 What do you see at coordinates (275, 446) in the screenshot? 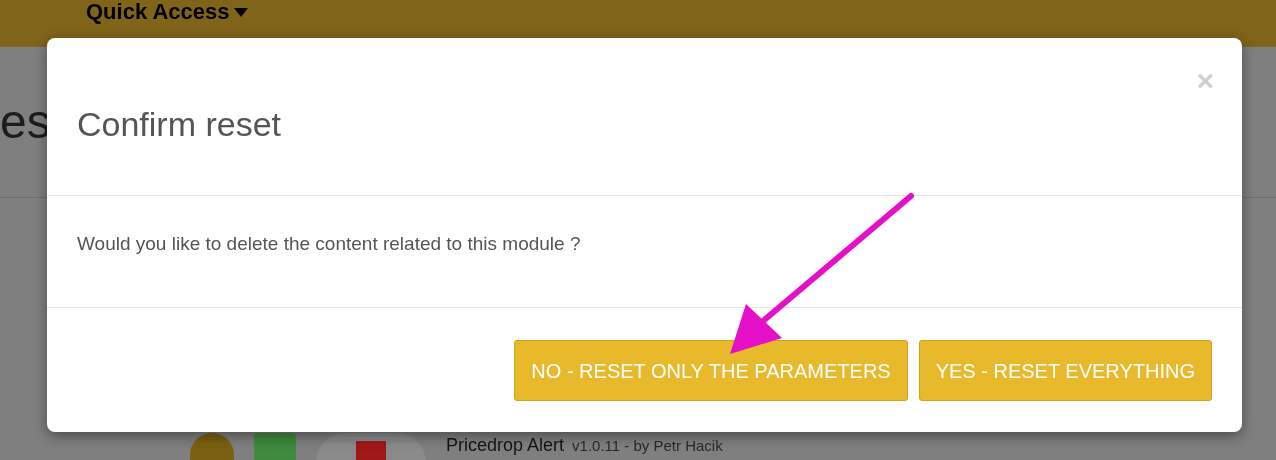
I see `app-icon` at bounding box center [275, 446].